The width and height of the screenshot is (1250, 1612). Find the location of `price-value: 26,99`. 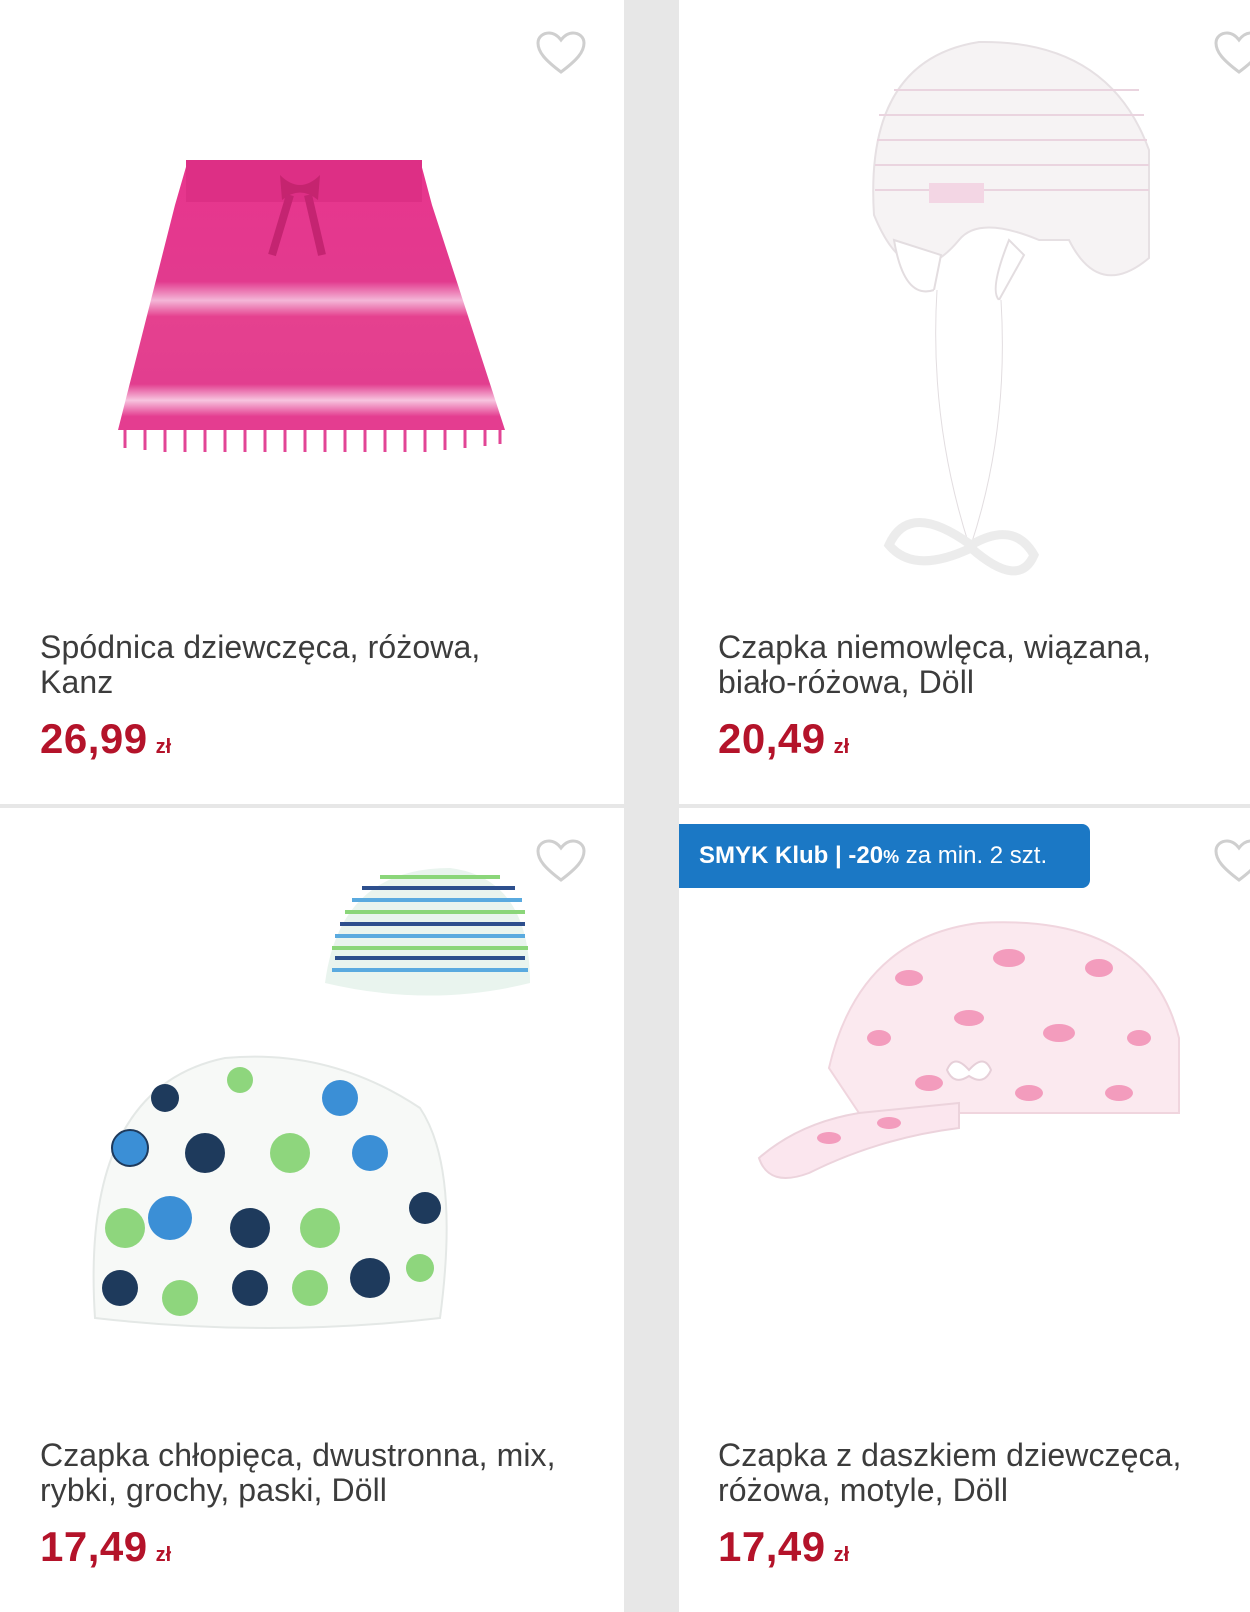

price-value: 26,99 is located at coordinates (94, 738).